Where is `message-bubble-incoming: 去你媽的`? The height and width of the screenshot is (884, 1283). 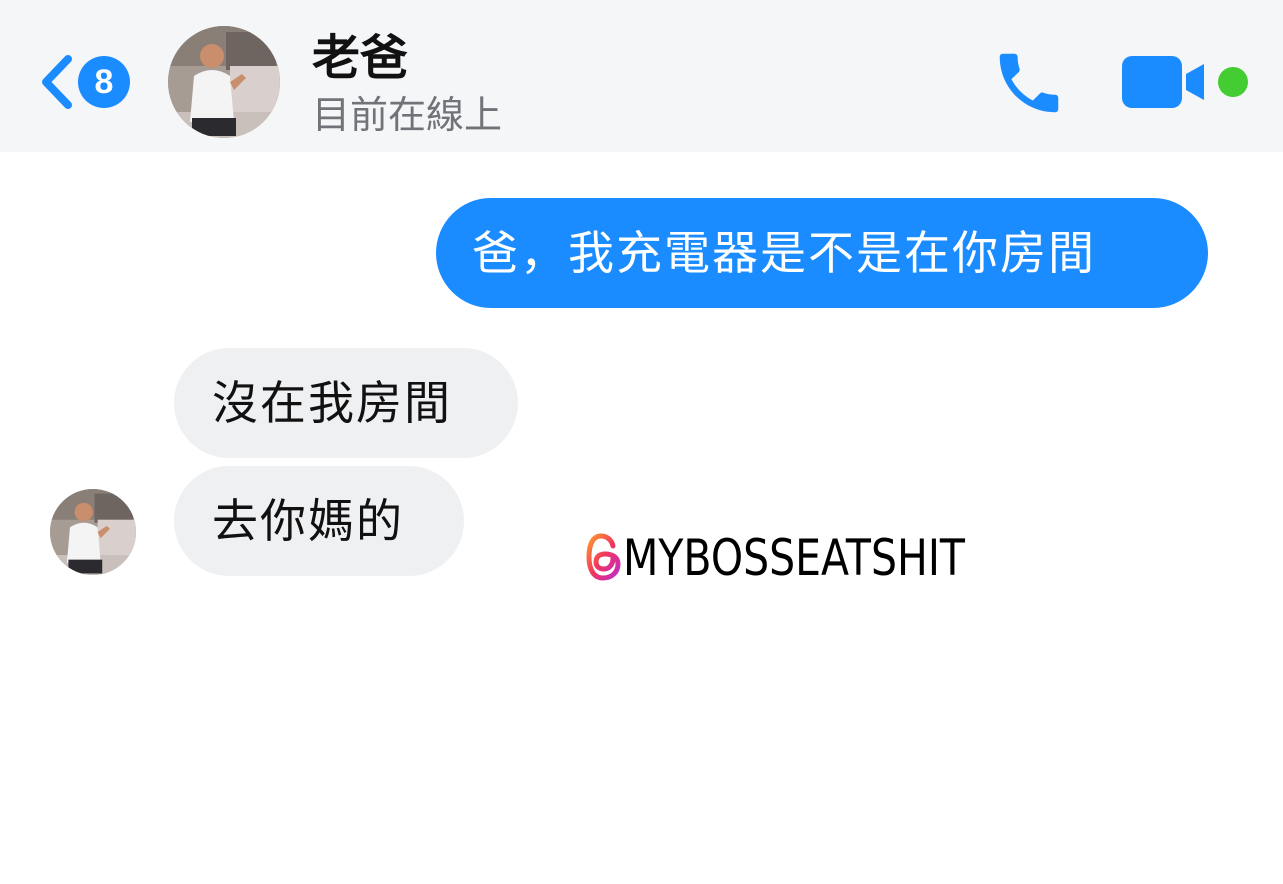
message-bubble-incoming: 去你媽的 is located at coordinates (319, 521).